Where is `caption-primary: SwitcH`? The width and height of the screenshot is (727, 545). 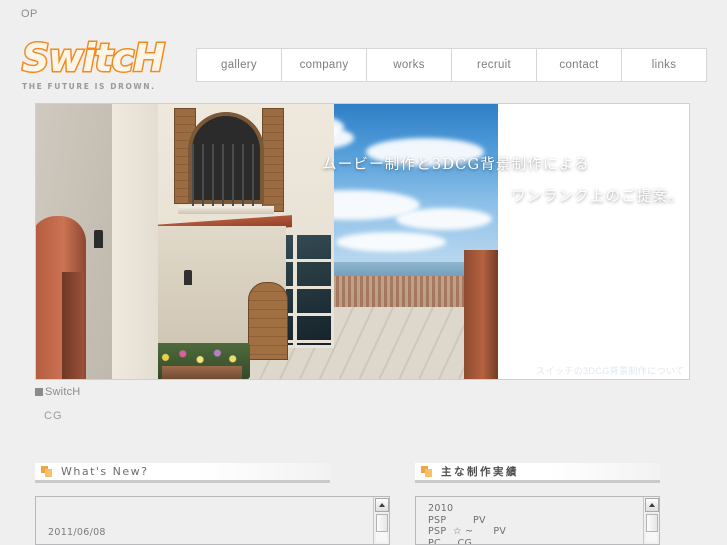
caption-primary: SwitcH is located at coordinates (57, 392).